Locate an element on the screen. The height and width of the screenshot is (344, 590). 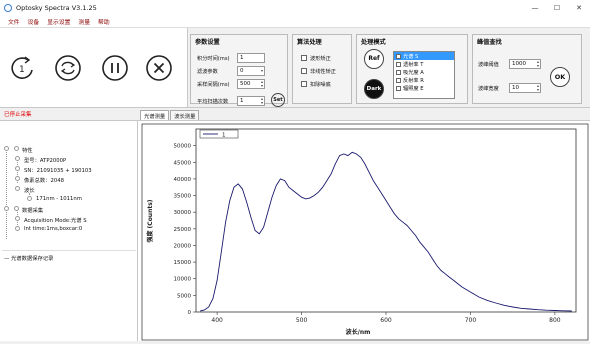
close-window-button: ✕ is located at coordinates (579, 8).